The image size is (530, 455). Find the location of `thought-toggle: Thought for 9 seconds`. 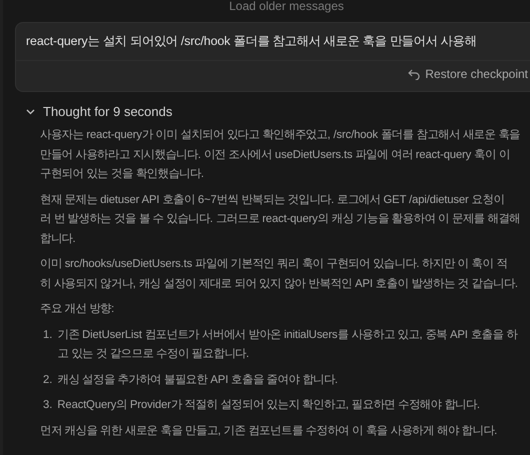

thought-toggle: Thought for 9 seconds is located at coordinates (98, 111).